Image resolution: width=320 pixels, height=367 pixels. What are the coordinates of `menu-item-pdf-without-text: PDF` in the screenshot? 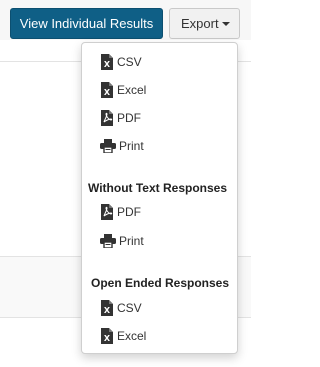 It's located at (120, 212).